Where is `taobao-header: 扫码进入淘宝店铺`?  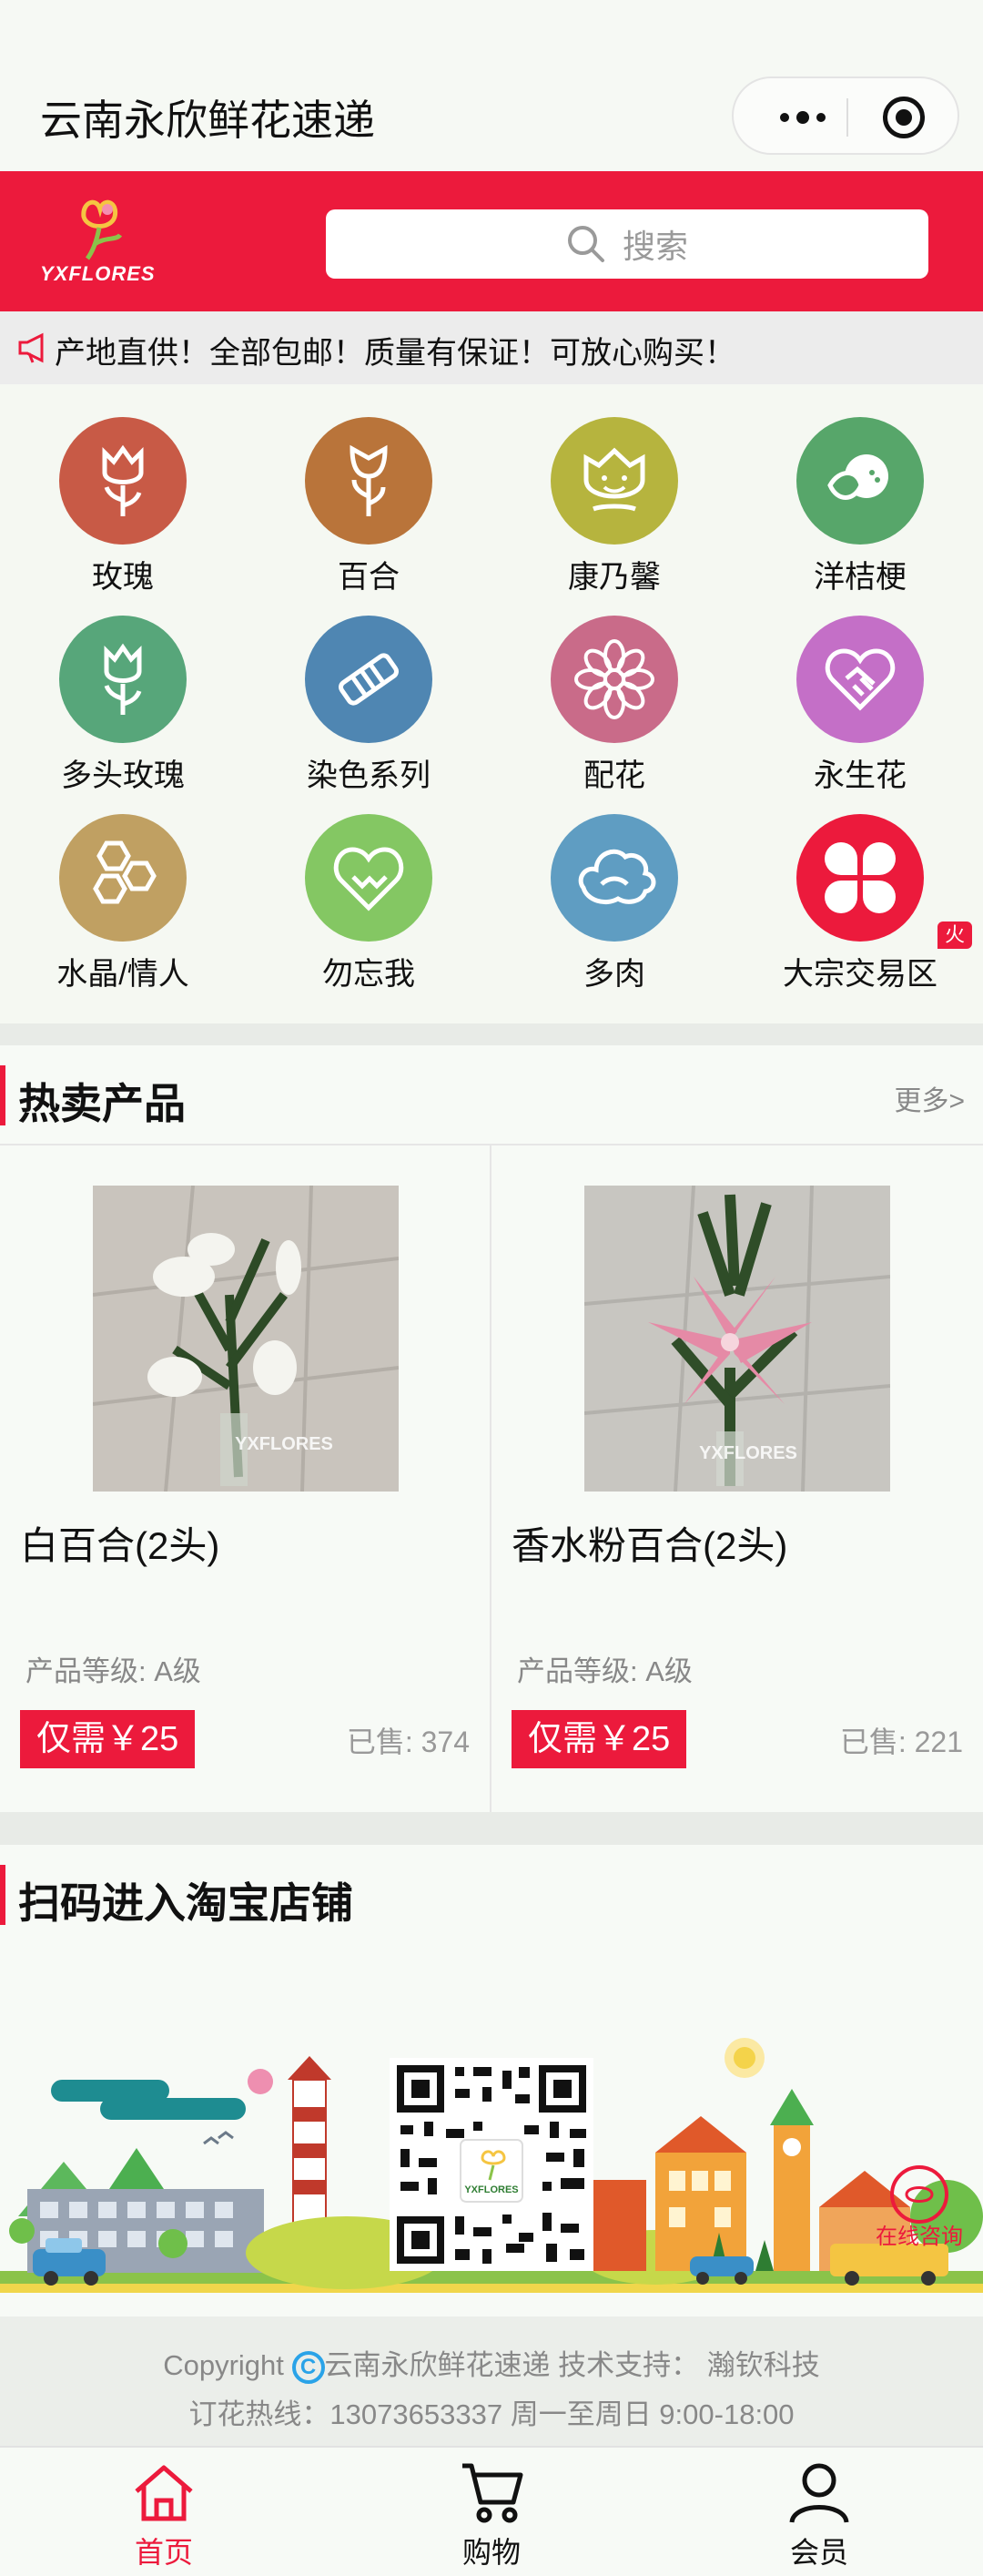
taobao-header: 扫码进入淘宝店铺 is located at coordinates (491, 1895).